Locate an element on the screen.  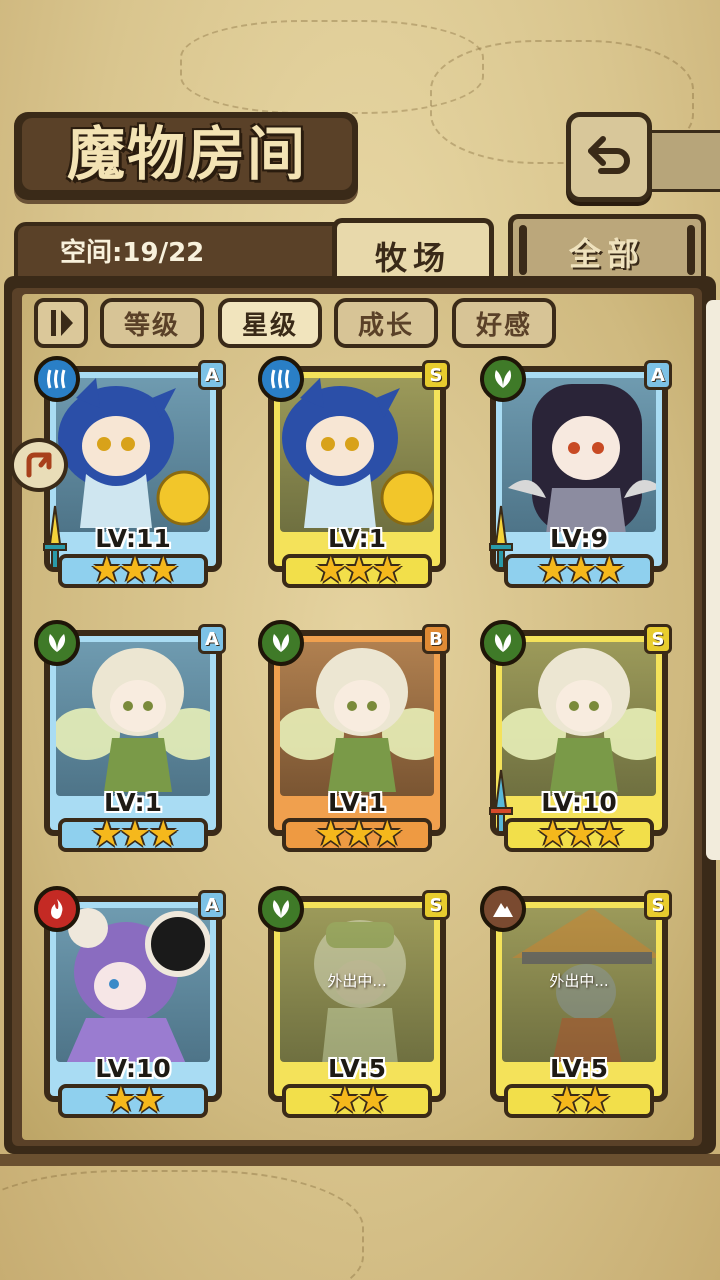
sort-star-button: 星级 is located at coordinates (270, 323).